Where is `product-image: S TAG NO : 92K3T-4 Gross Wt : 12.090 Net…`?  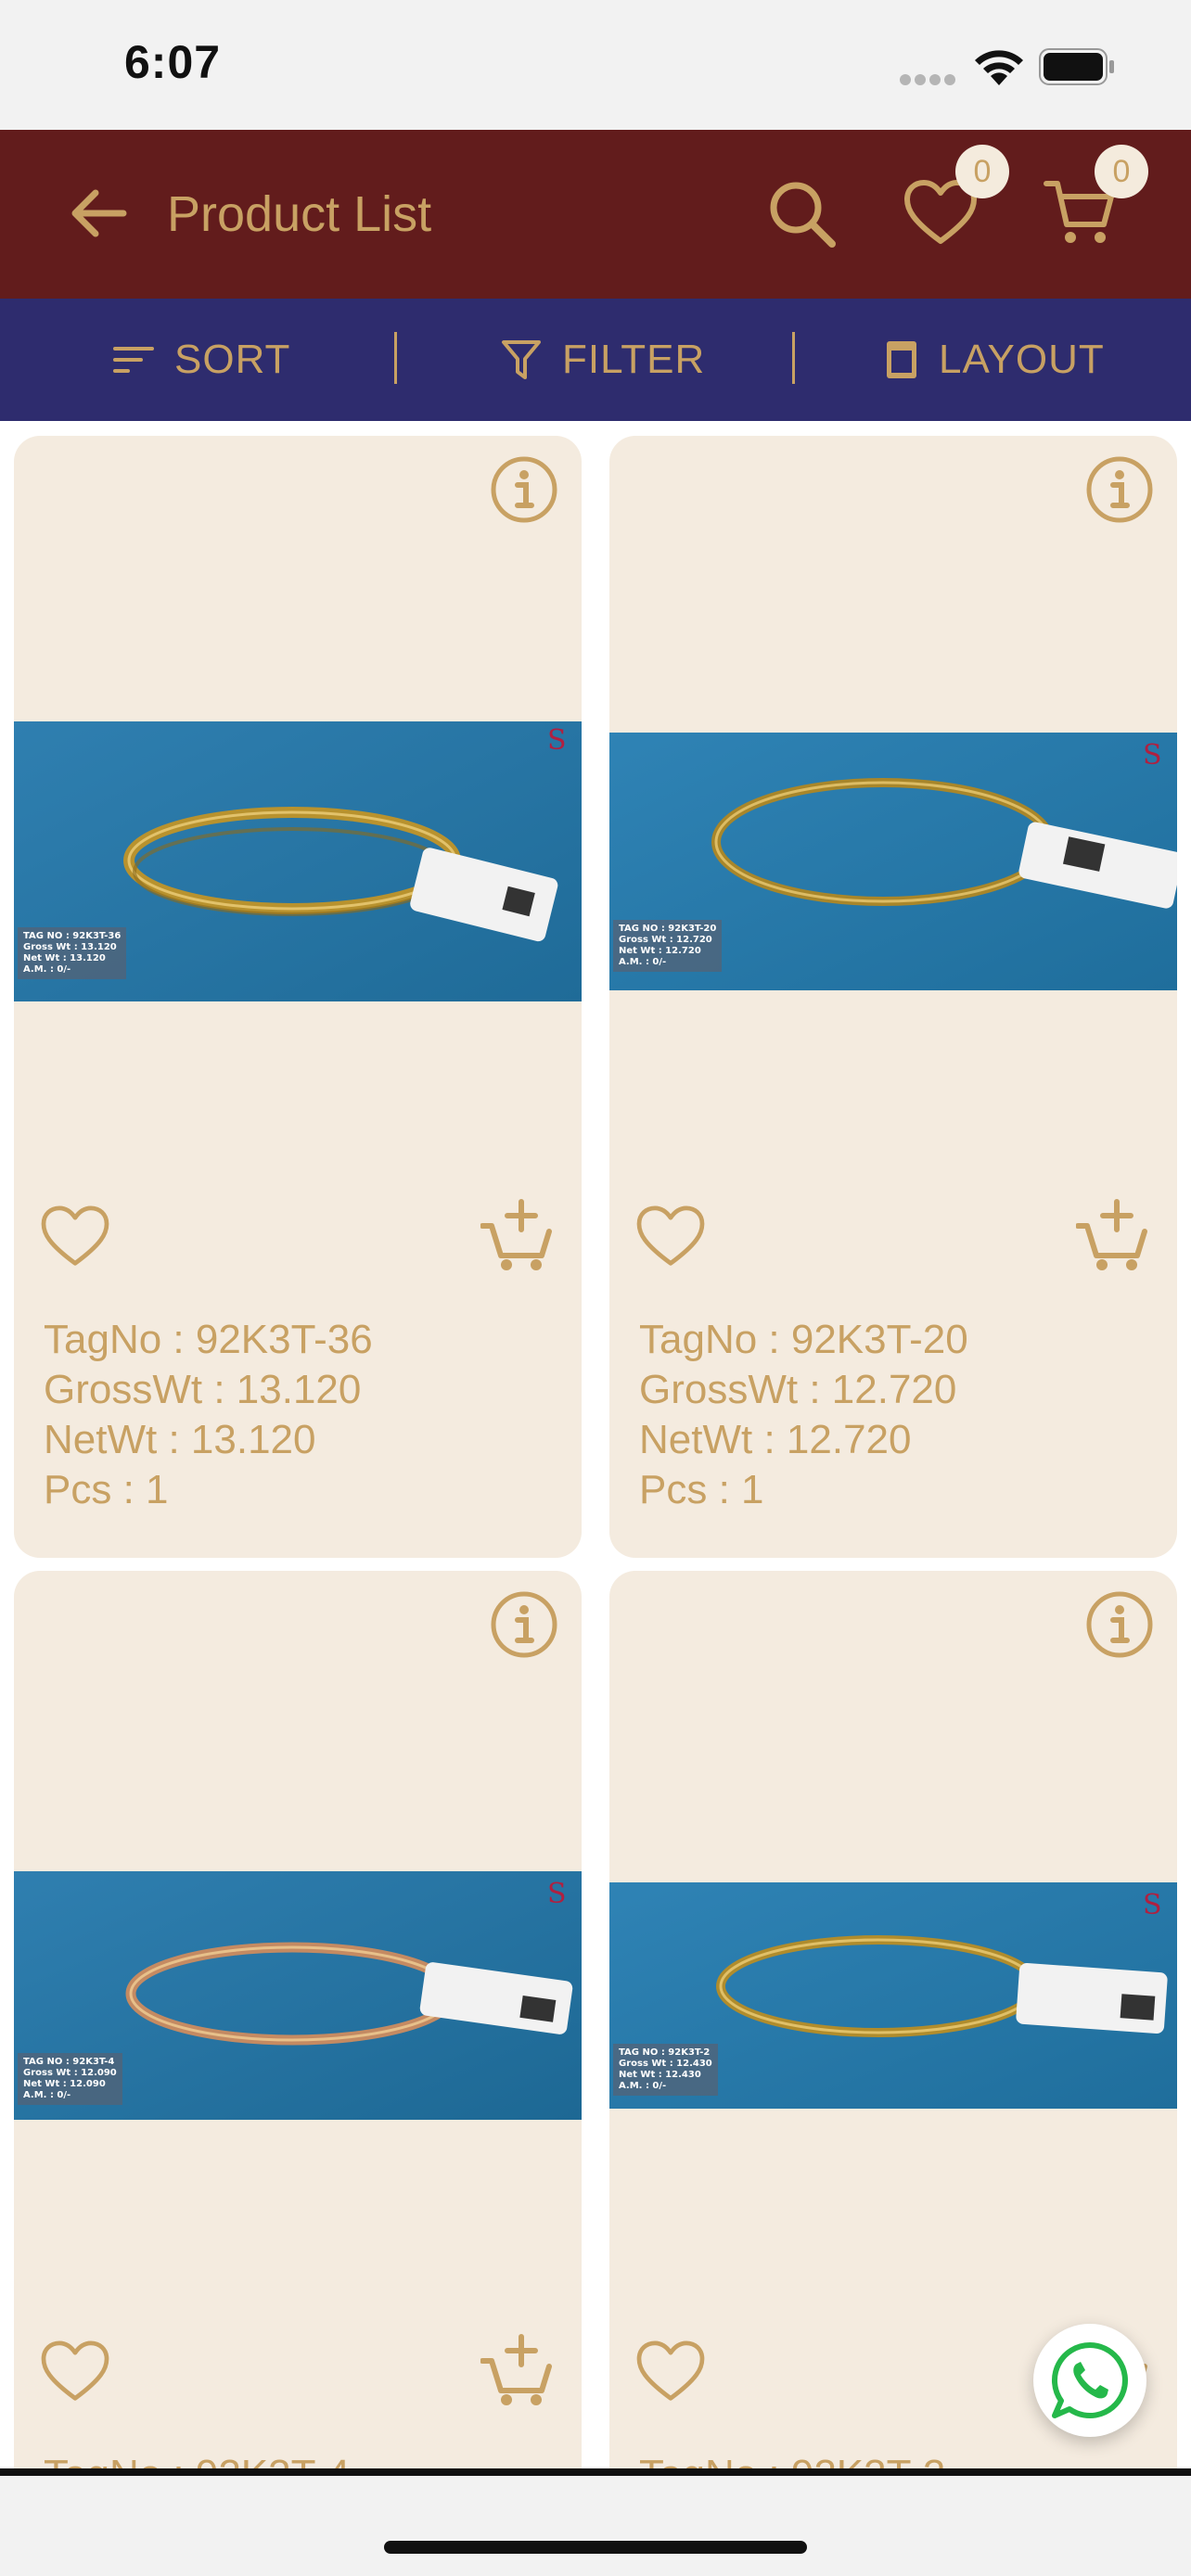
product-image: S TAG NO : 92K3T-4 Gross Wt : 12.090 Net… is located at coordinates (298, 1995).